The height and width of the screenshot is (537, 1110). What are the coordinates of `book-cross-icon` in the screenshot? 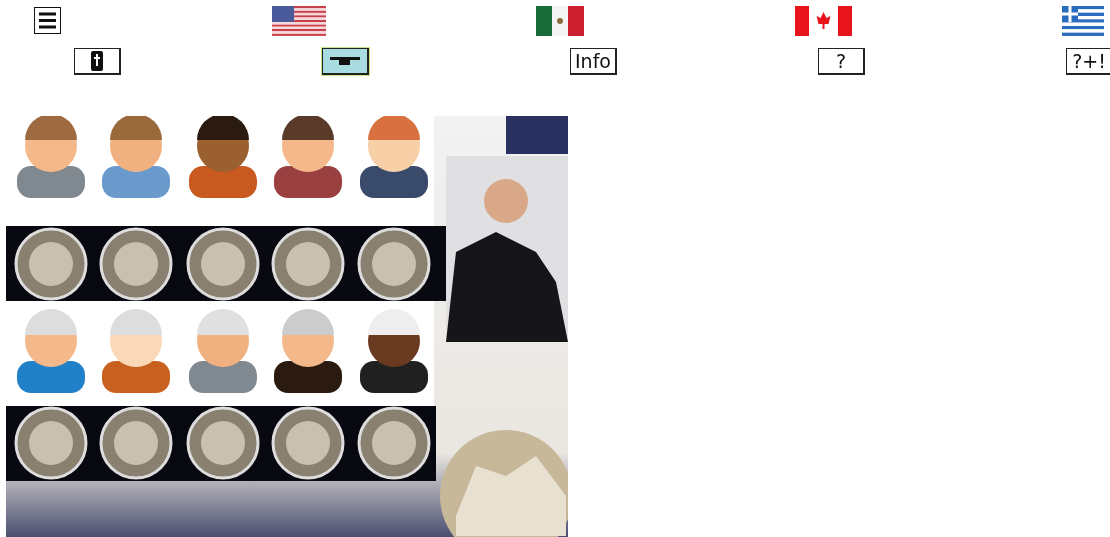 It's located at (97, 61).